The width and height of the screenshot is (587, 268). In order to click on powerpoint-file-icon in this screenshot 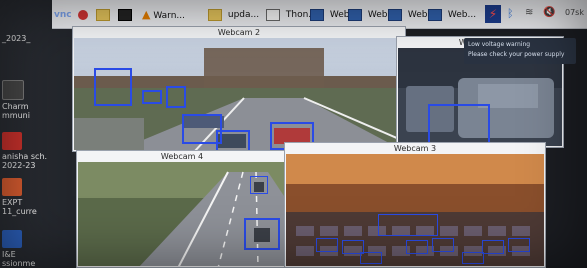, I will do `click(12, 187)`.